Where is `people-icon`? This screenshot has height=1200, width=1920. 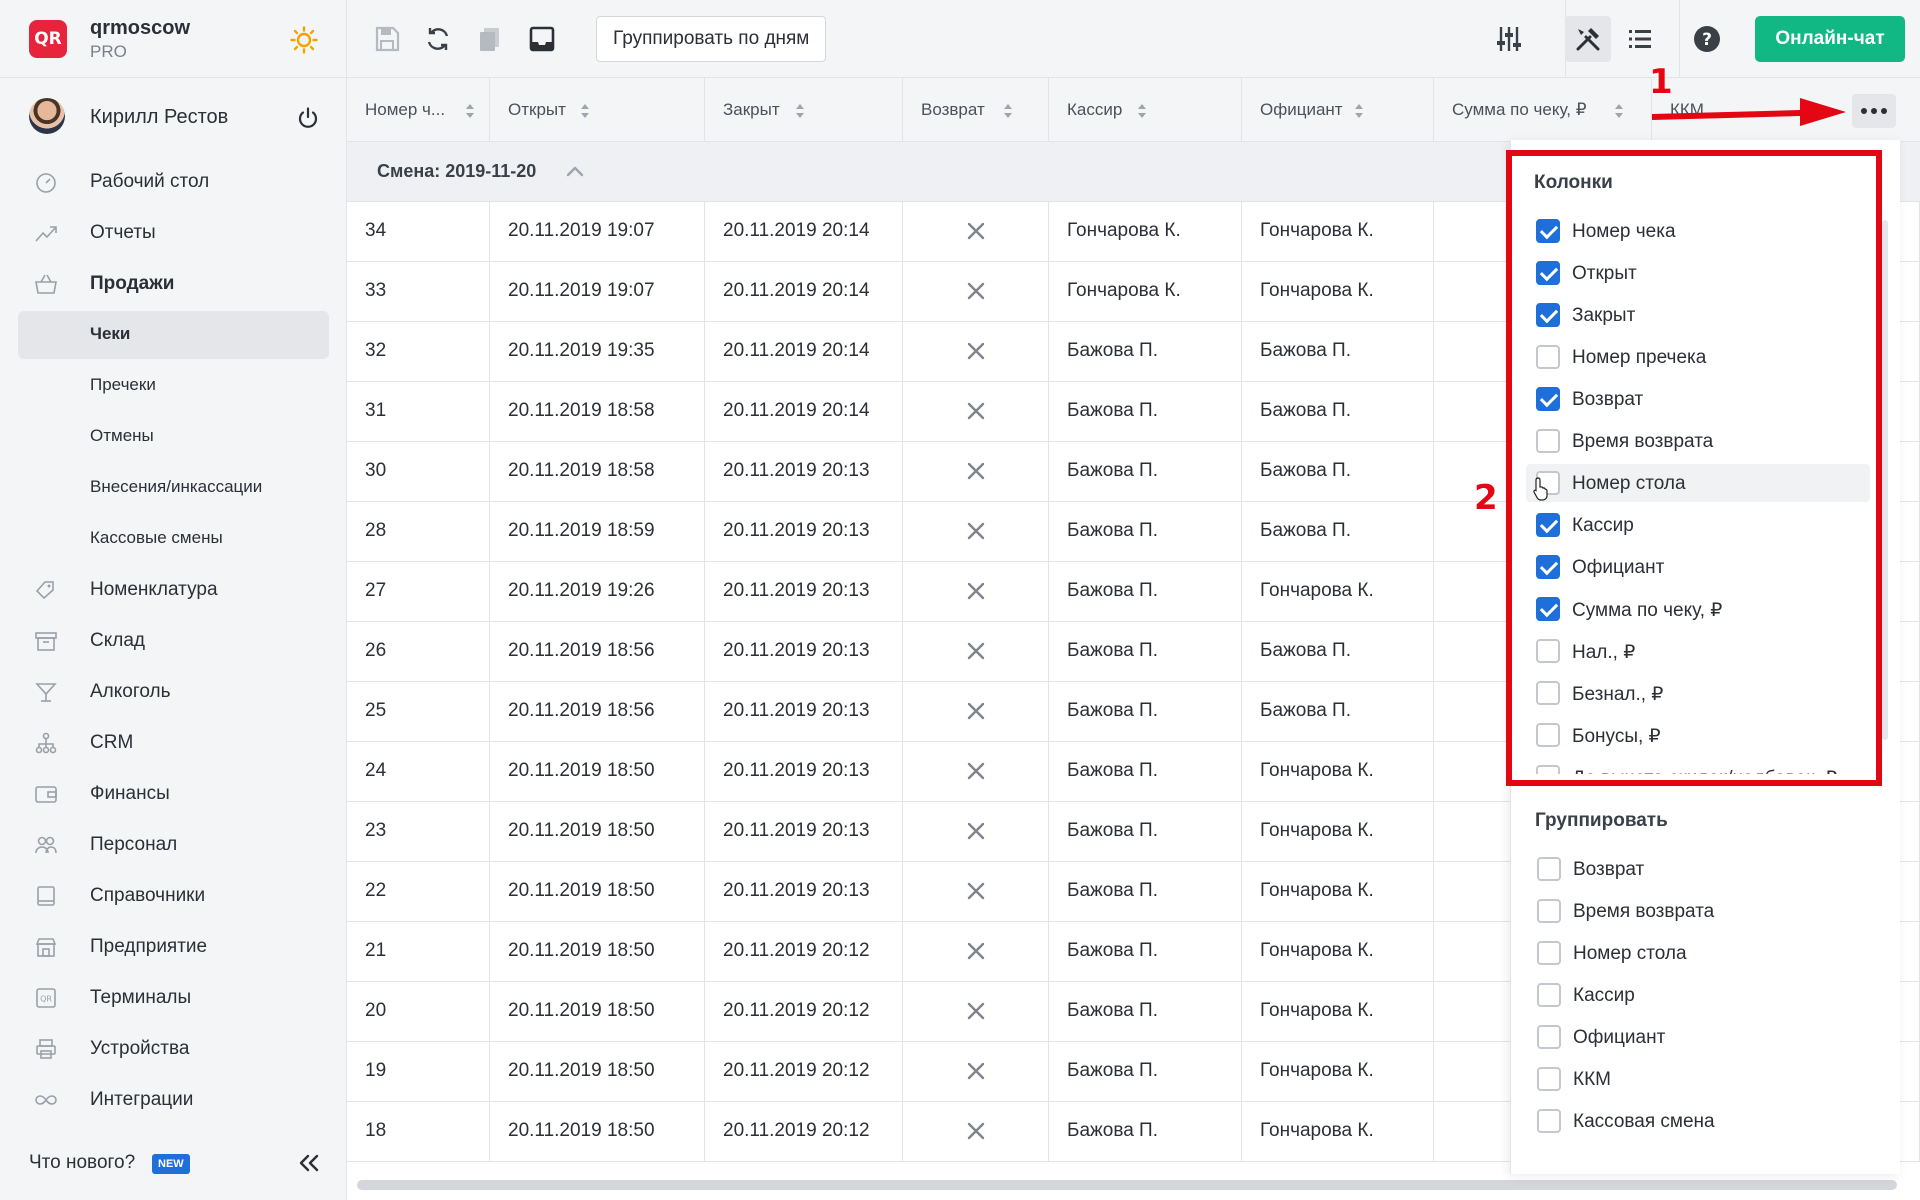 people-icon is located at coordinates (46, 845).